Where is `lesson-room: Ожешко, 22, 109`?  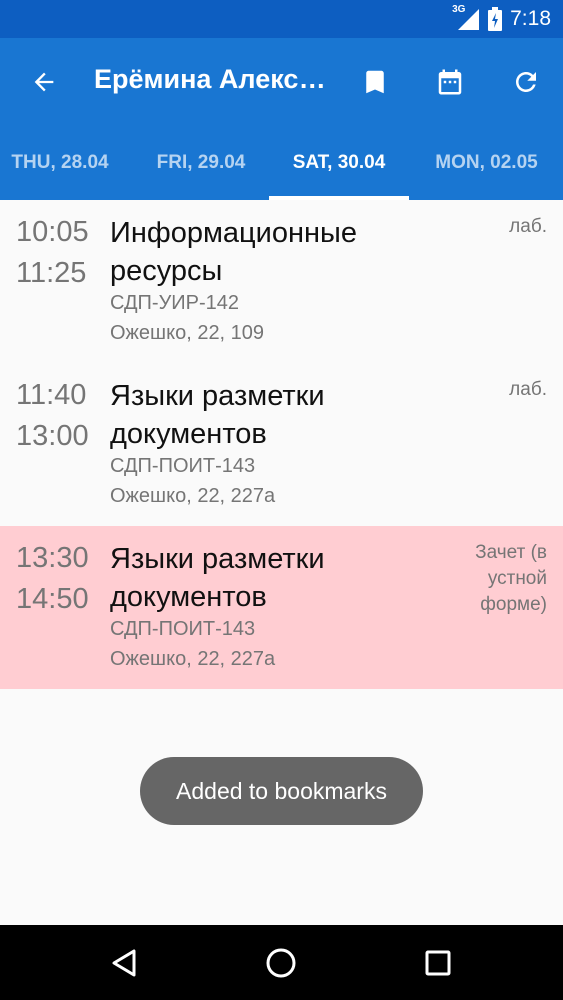 lesson-room: Ожешко, 22, 109 is located at coordinates (187, 333).